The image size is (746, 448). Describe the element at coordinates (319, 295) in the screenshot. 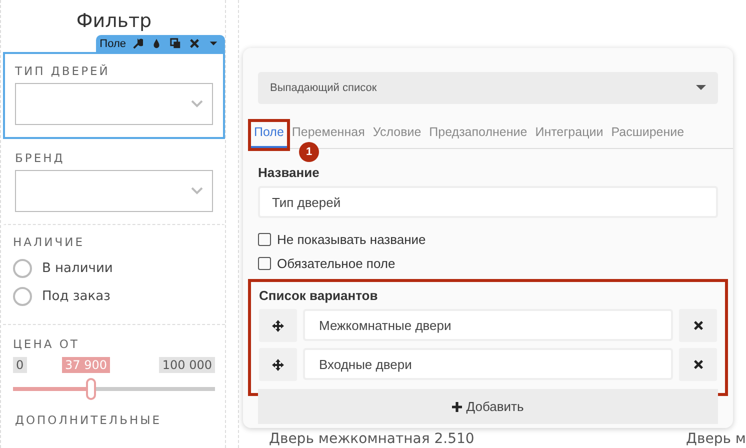

I see `options-label: Список вариантов` at that location.